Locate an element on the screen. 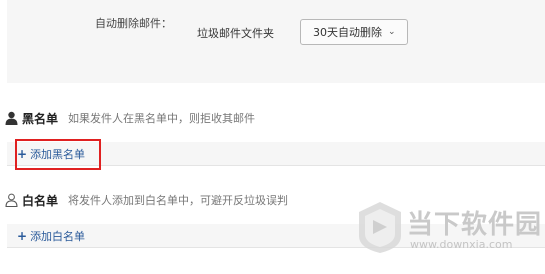  dropdown-value: 30天自动删除 is located at coordinates (347, 32).